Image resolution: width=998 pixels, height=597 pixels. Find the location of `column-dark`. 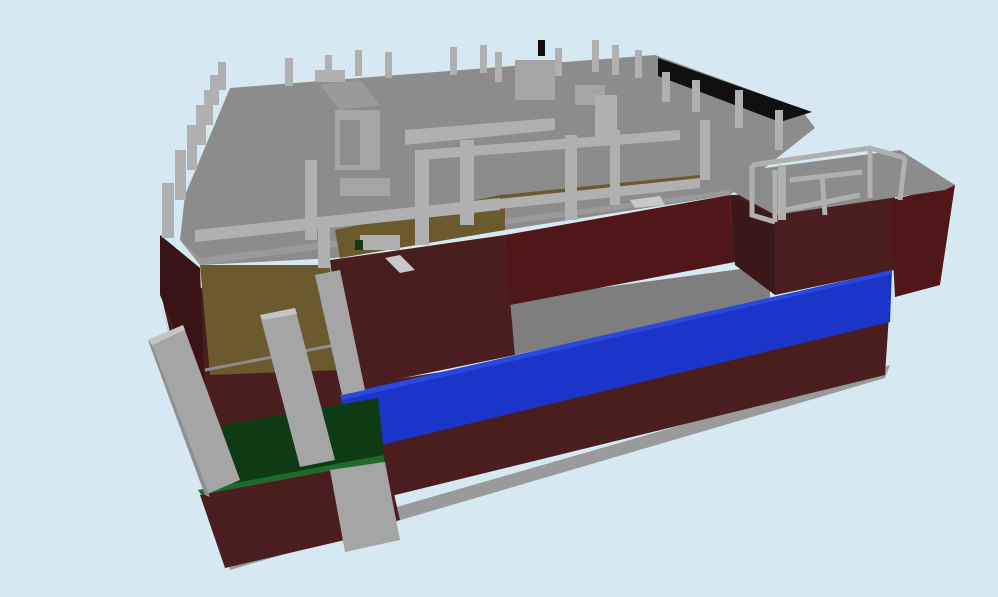

column-dark is located at coordinates (541, 48).